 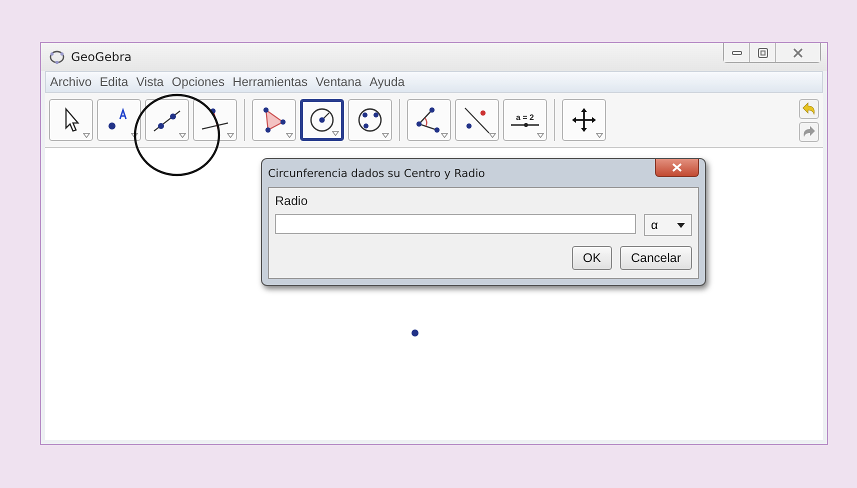 I want to click on pan-tool-button, so click(x=584, y=120).